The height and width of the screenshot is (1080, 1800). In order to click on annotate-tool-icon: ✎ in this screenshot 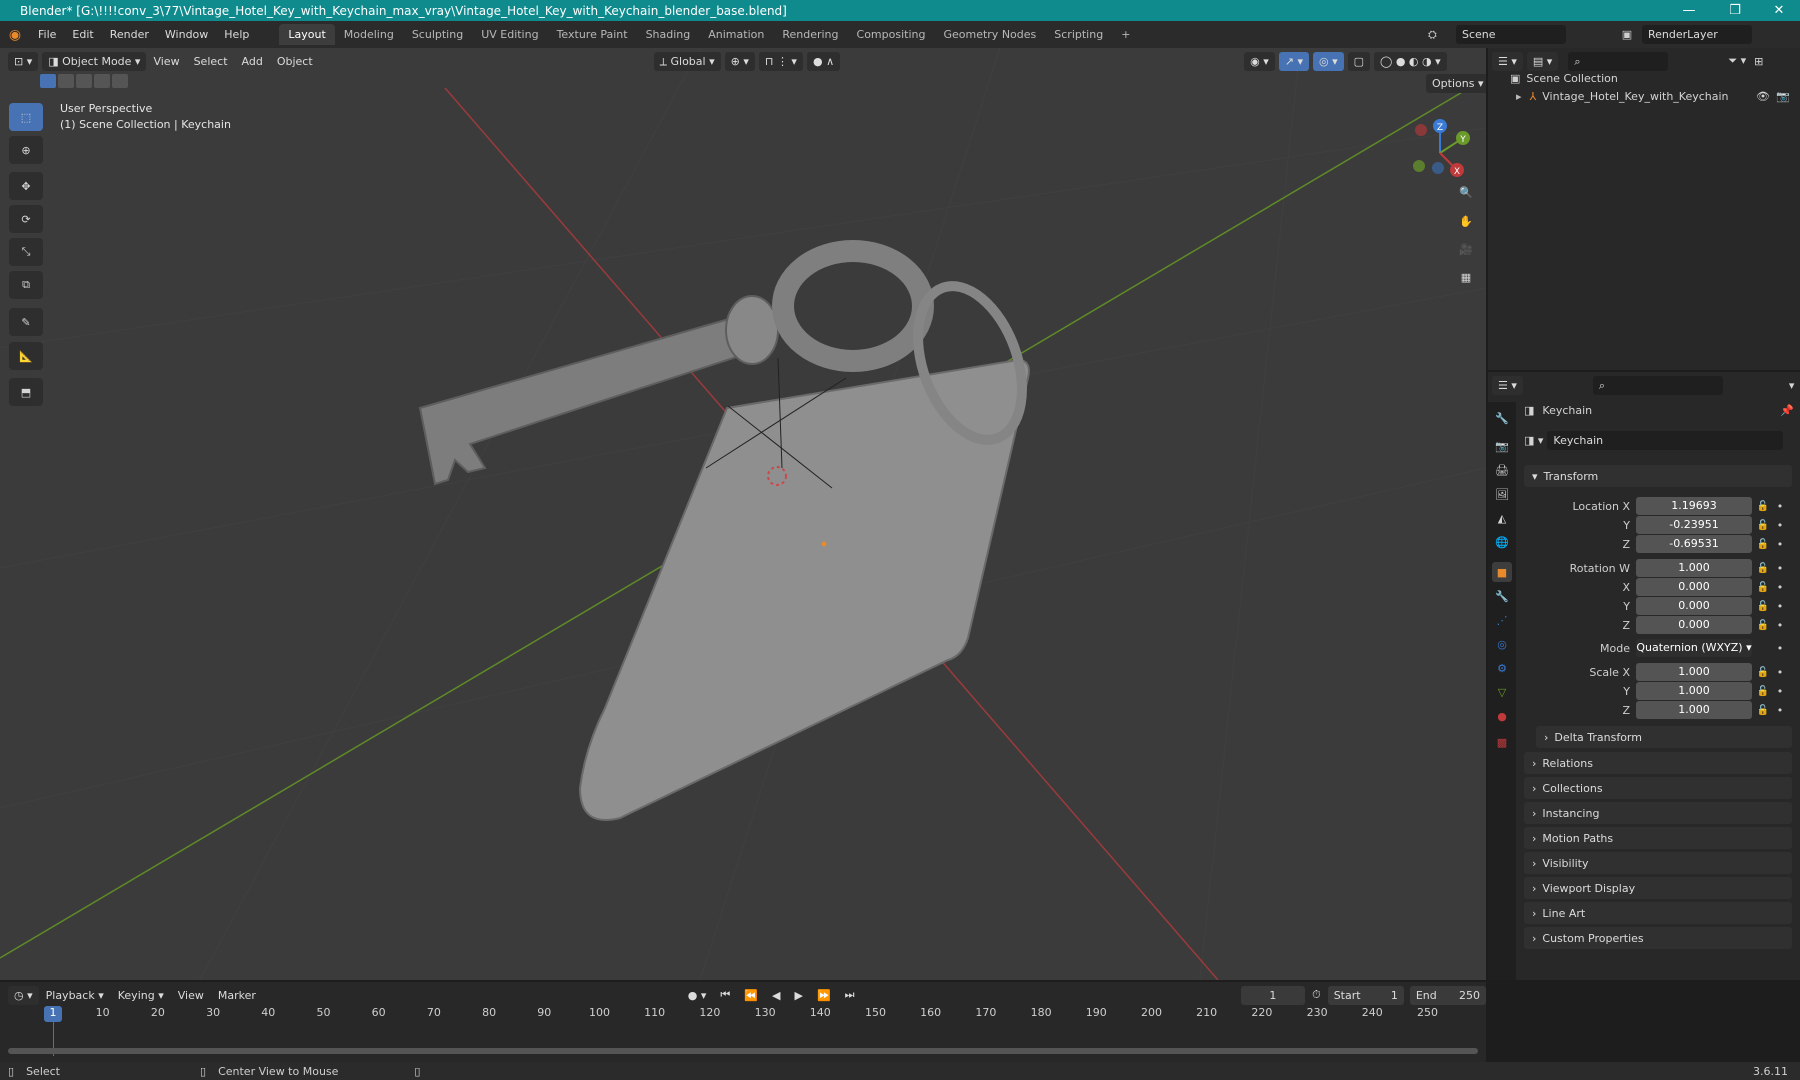, I will do `click(26, 322)`.